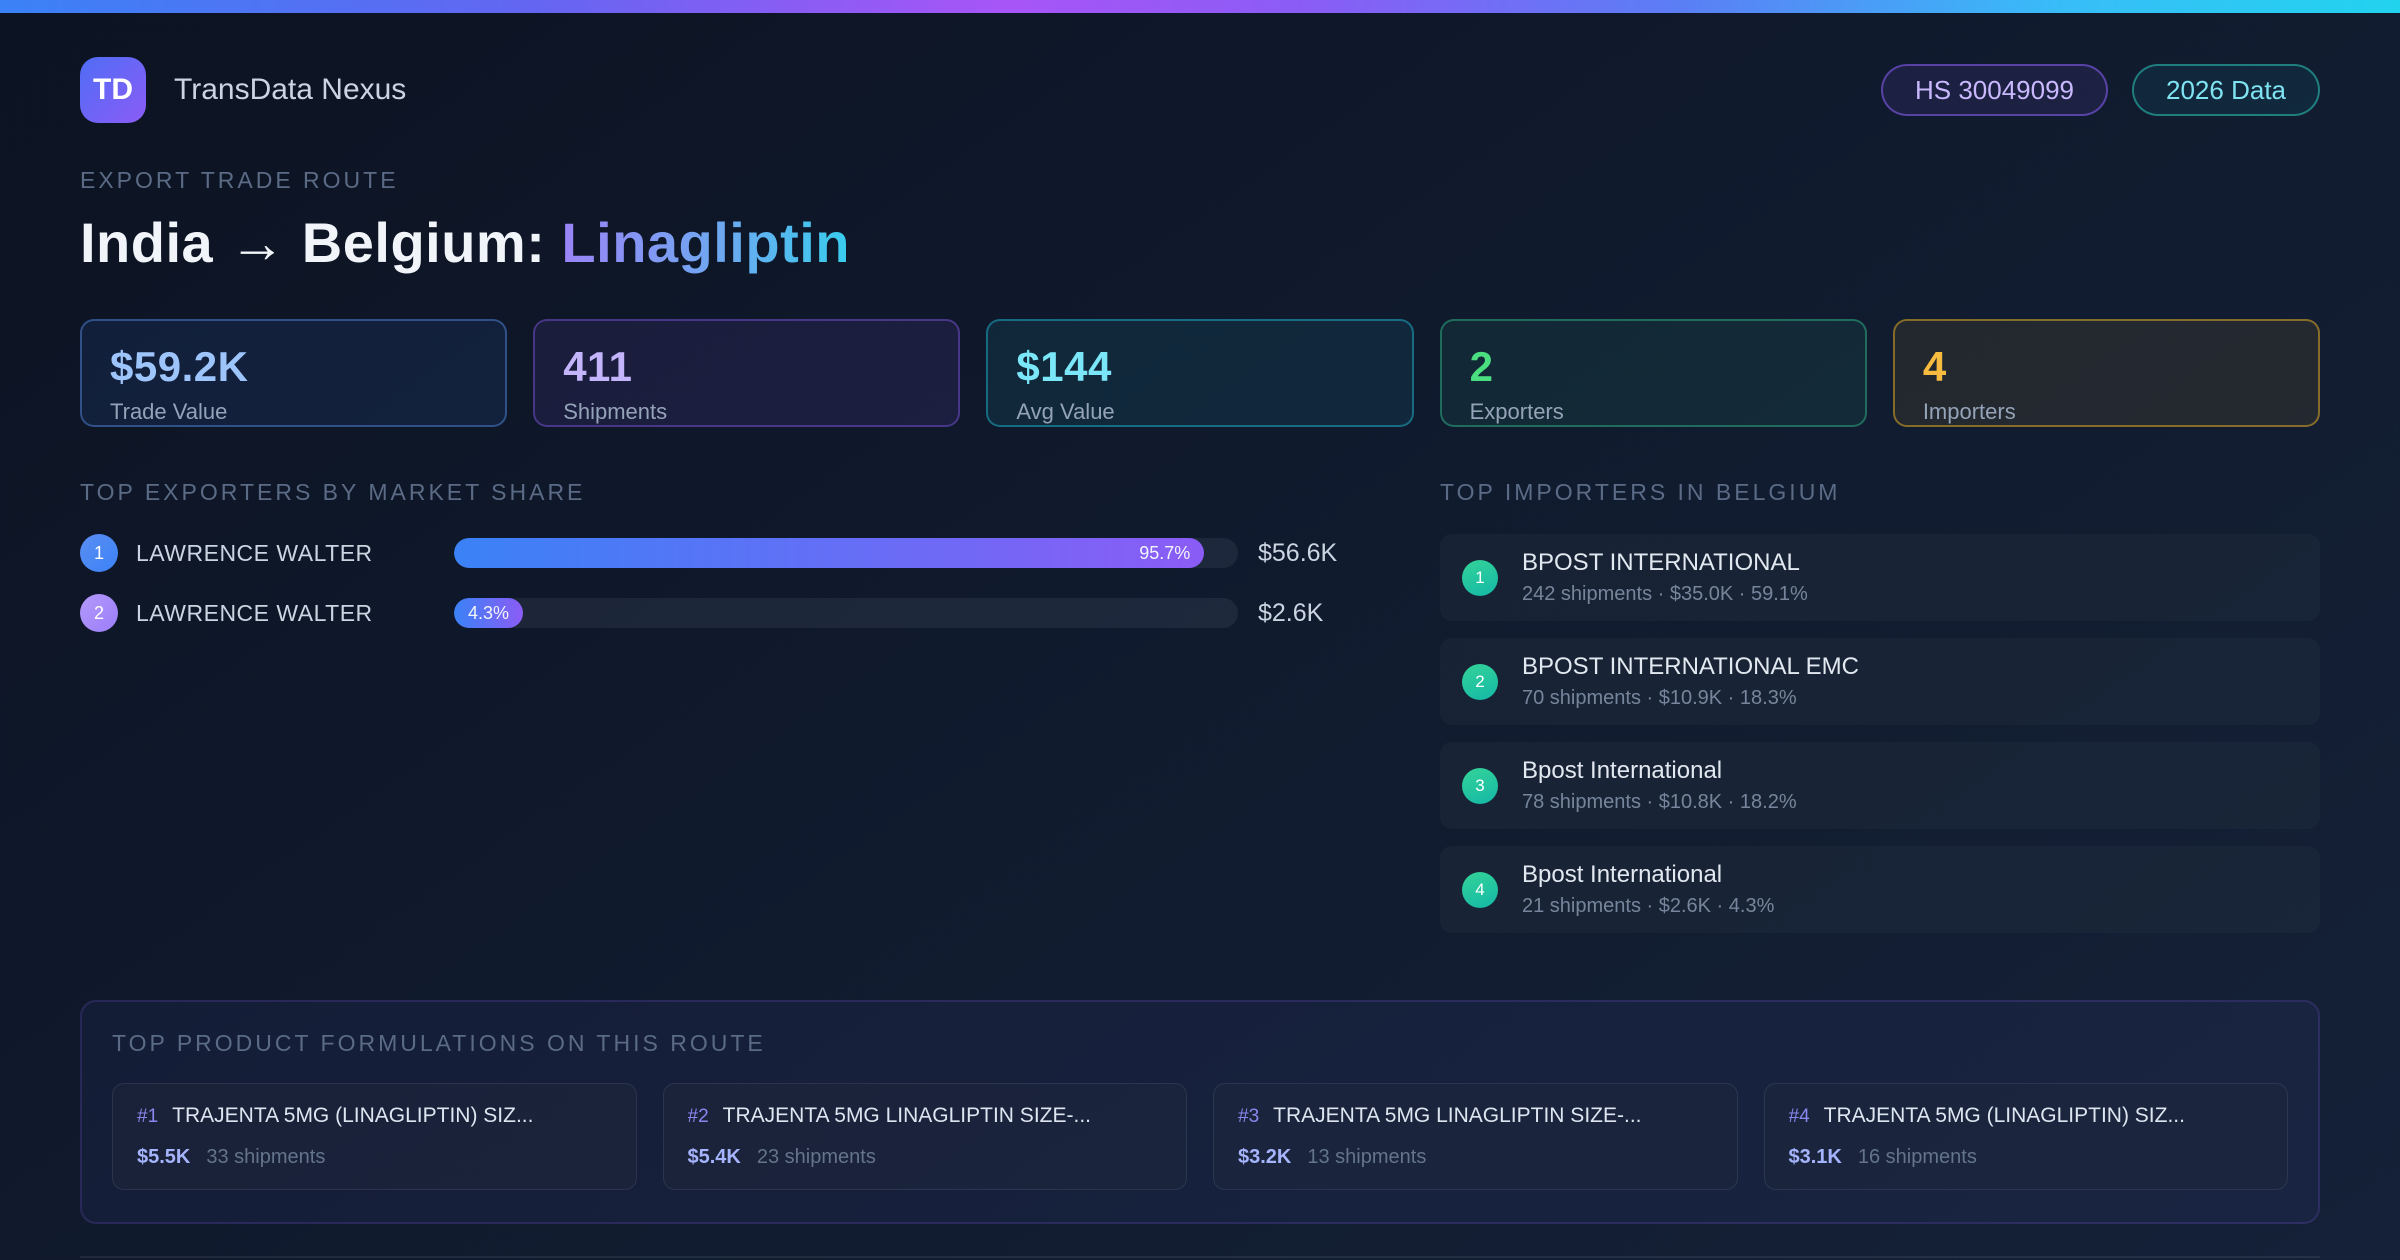 The image size is (2400, 1260). I want to click on importer-rank-badge: 4, so click(1480, 889).